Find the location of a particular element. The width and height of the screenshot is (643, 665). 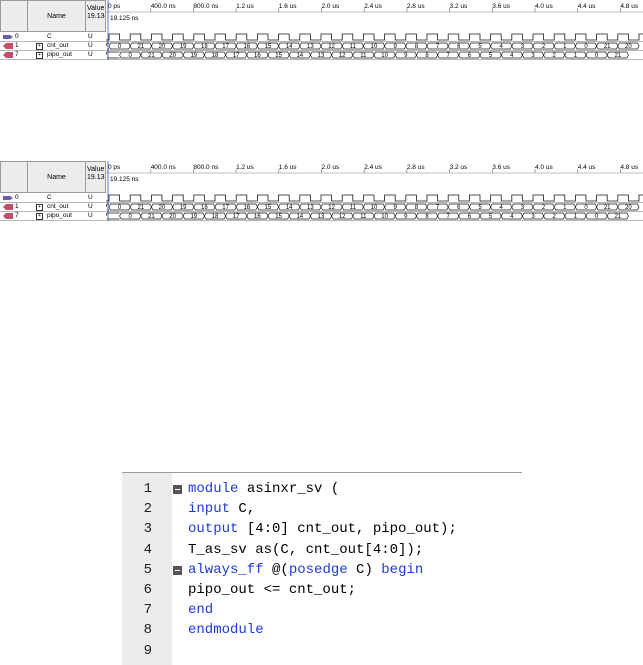

code-text: pipo_out <= cnt_out; is located at coordinates (272, 590).